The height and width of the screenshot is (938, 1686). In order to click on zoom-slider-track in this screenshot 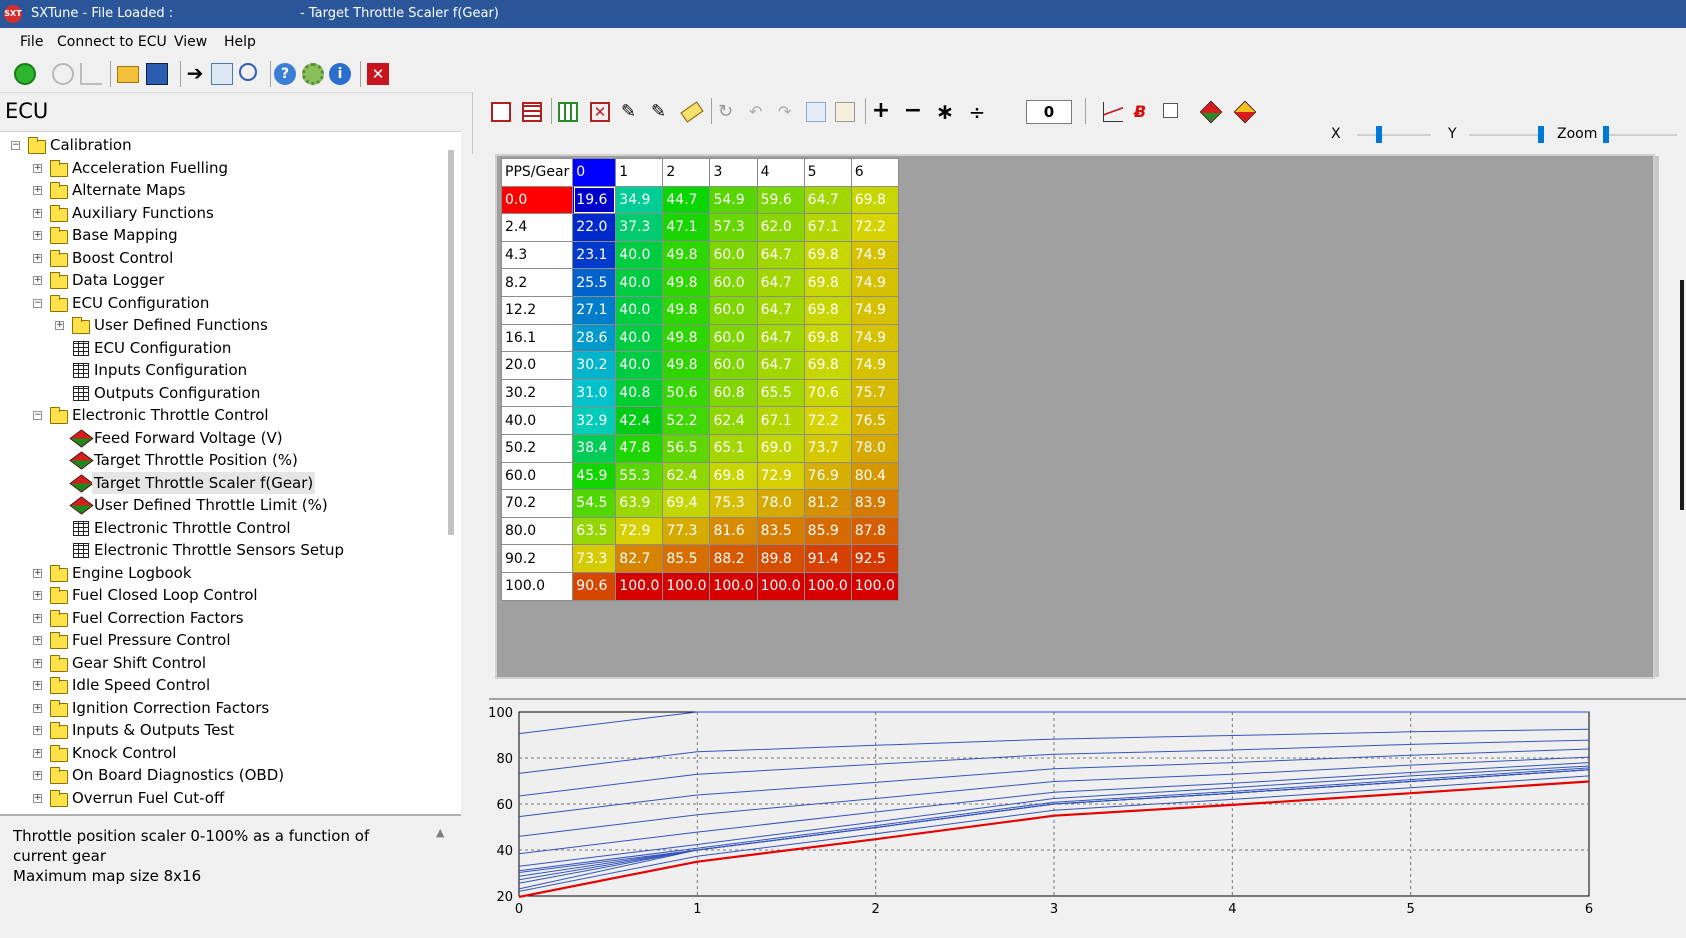, I will do `click(1640, 135)`.